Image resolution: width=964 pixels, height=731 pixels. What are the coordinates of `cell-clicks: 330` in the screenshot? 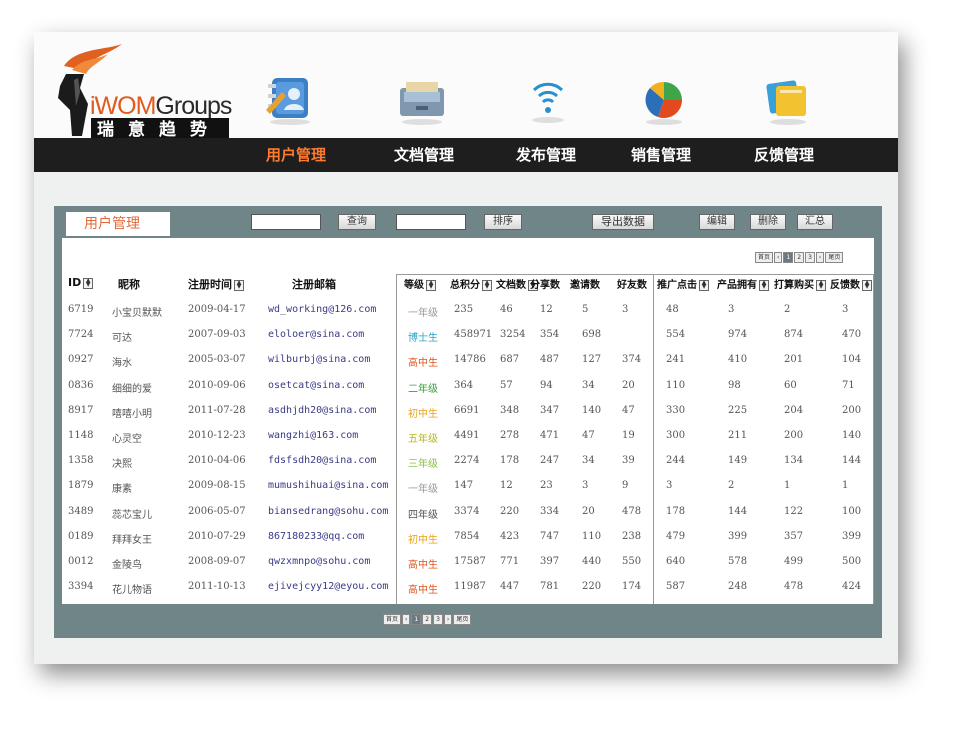 It's located at (676, 410).